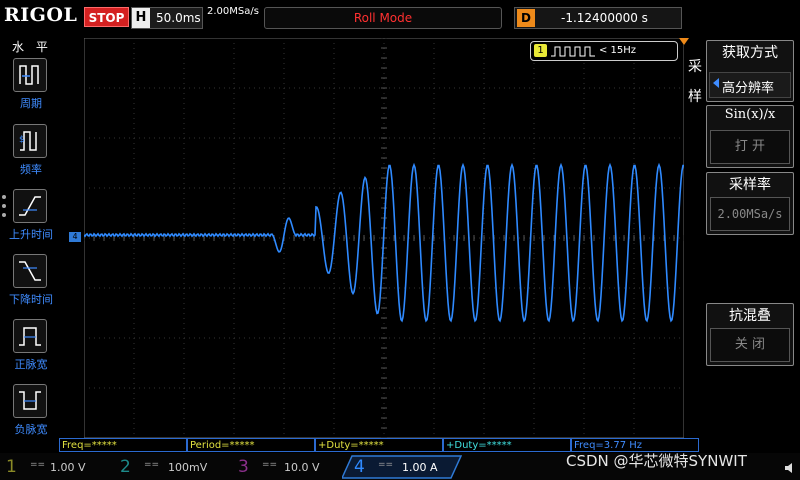 The width and height of the screenshot is (800, 480). What do you see at coordinates (540, 50) in the screenshot?
I see `trigger-source-num: 1` at bounding box center [540, 50].